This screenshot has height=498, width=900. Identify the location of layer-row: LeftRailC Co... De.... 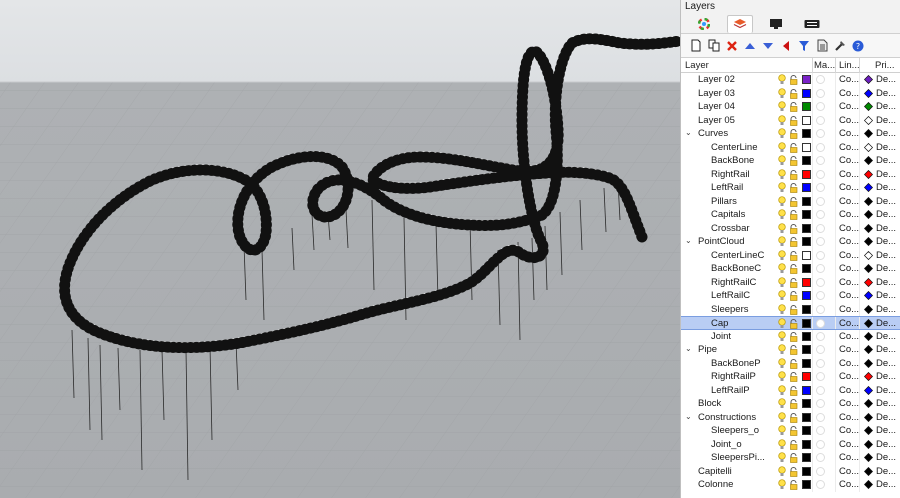
(790, 296).